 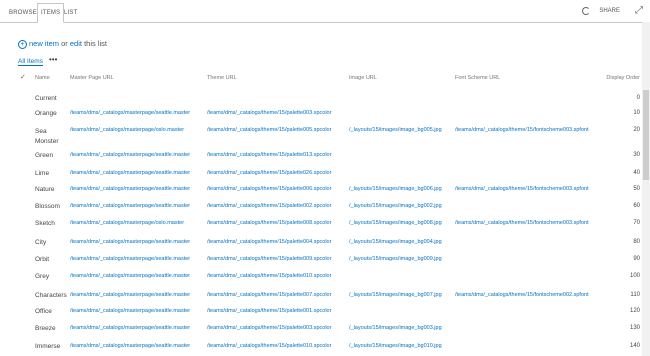 What do you see at coordinates (586, 11) in the screenshot?
I see `share-icon` at bounding box center [586, 11].